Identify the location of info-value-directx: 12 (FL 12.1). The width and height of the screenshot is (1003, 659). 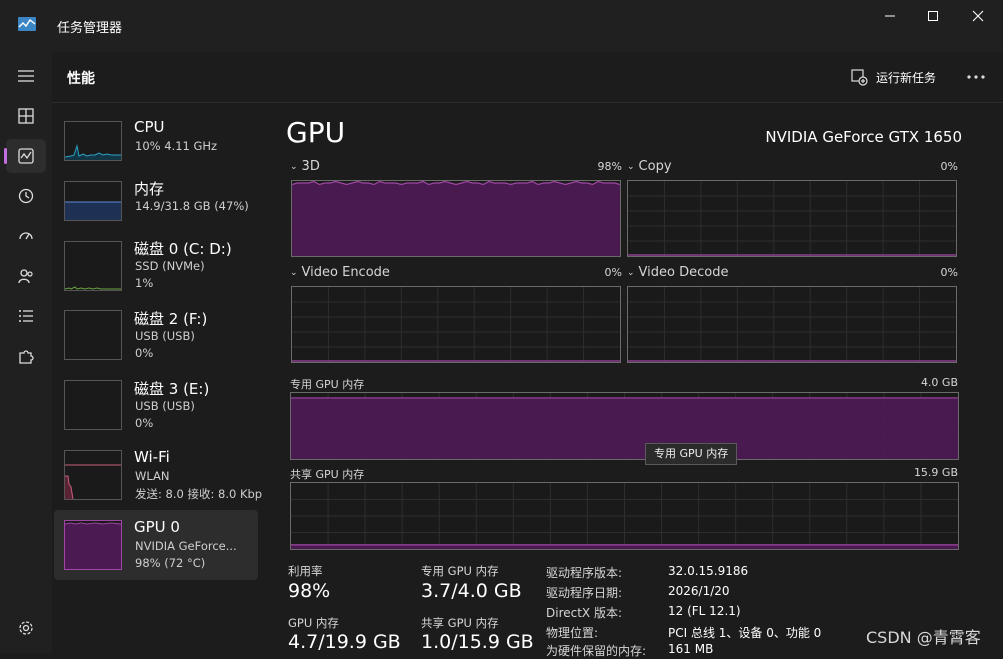
(704, 611).